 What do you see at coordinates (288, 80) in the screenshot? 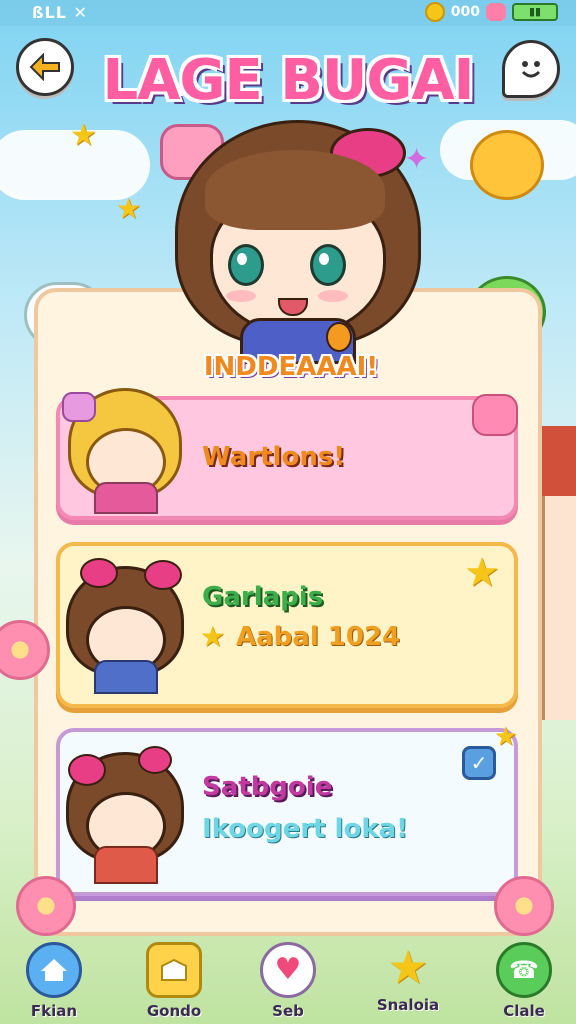
I see `page-title: LAGE BUGAI` at bounding box center [288, 80].